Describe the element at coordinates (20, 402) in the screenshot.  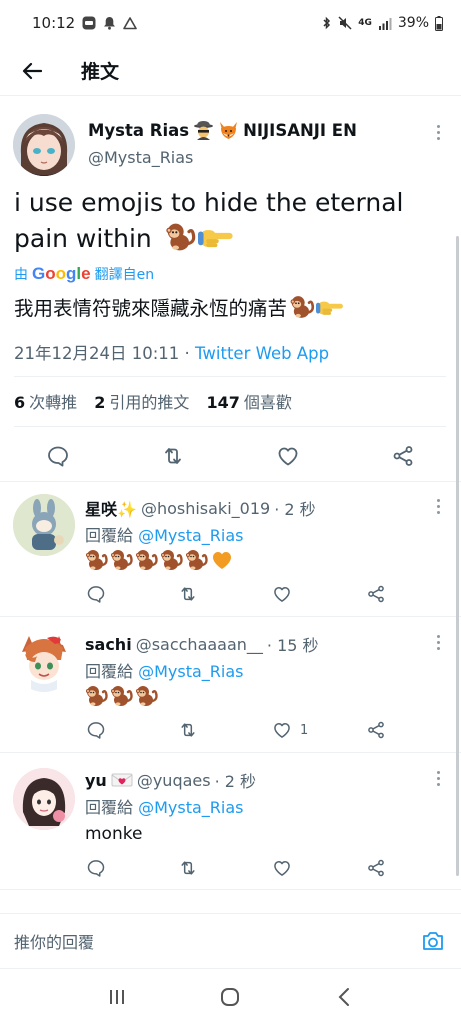
I see `retweets-count: 6` at that location.